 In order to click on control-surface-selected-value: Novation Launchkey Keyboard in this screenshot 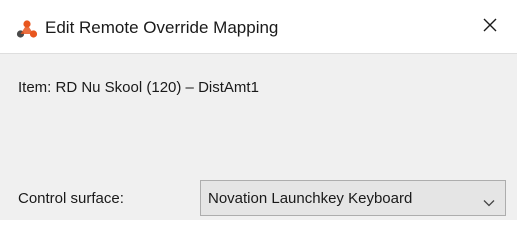, I will do `click(310, 198)`.